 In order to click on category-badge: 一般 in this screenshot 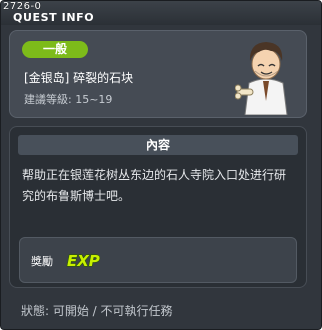, I will do `click(55, 49)`.